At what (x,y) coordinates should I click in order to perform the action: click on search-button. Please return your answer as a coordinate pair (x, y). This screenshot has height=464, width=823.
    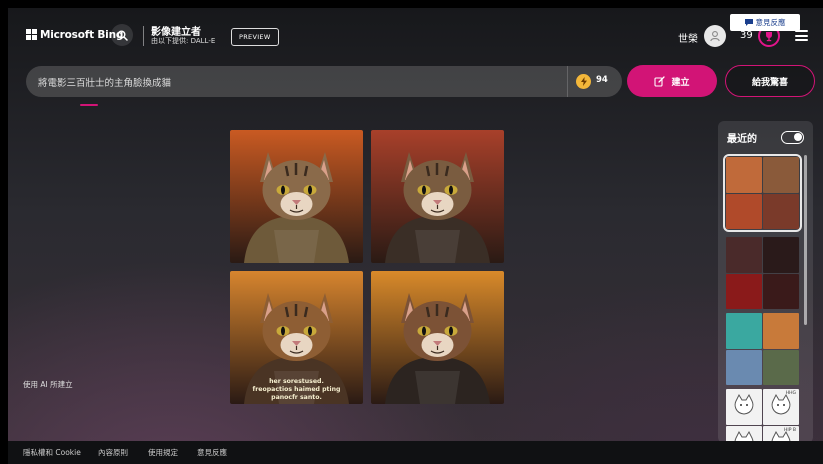
    Looking at the image, I should click on (122, 35).